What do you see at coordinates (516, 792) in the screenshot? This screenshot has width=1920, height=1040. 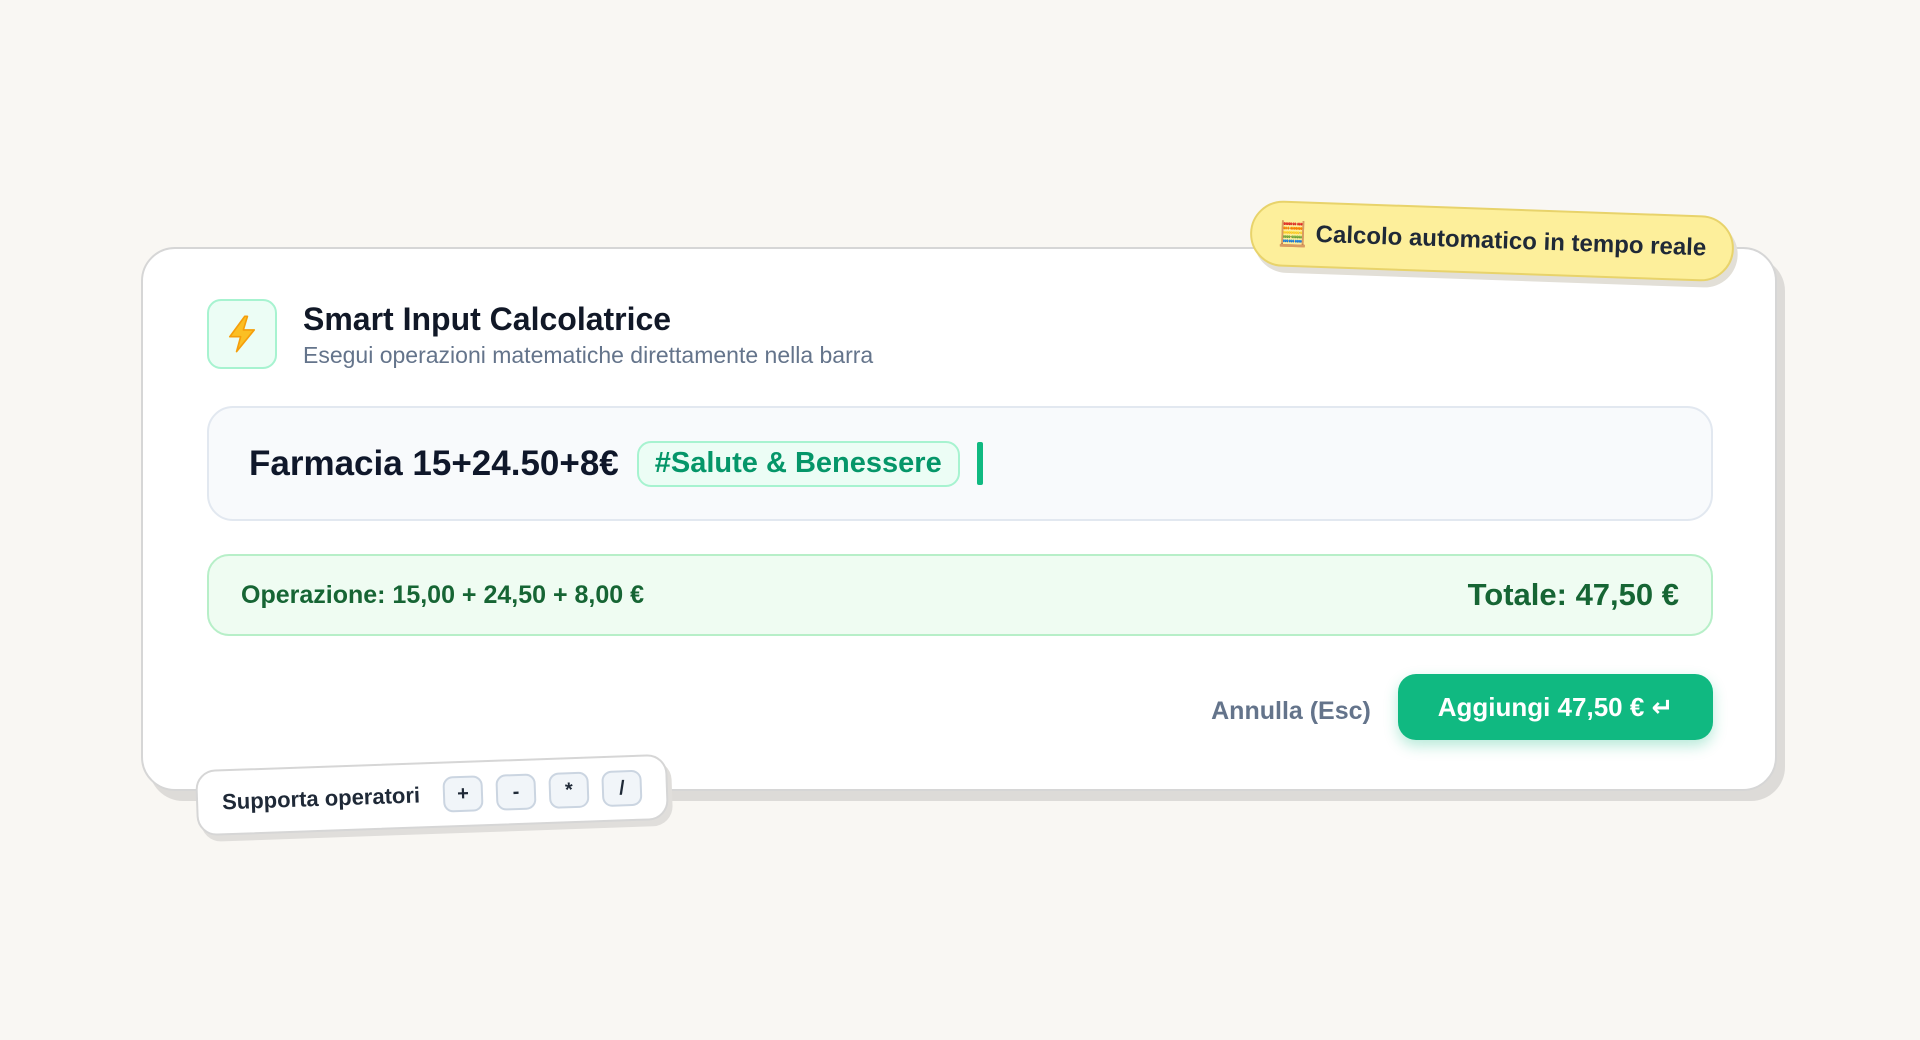 I see `operator-key-minus: -` at bounding box center [516, 792].